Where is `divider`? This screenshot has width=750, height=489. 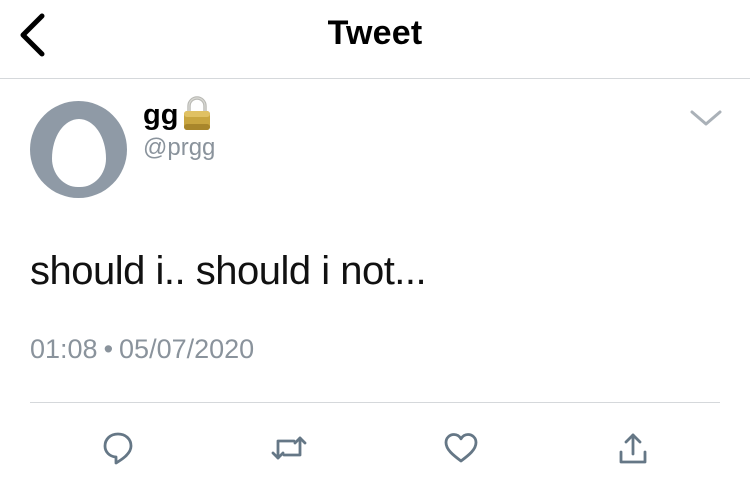
divider is located at coordinates (375, 402).